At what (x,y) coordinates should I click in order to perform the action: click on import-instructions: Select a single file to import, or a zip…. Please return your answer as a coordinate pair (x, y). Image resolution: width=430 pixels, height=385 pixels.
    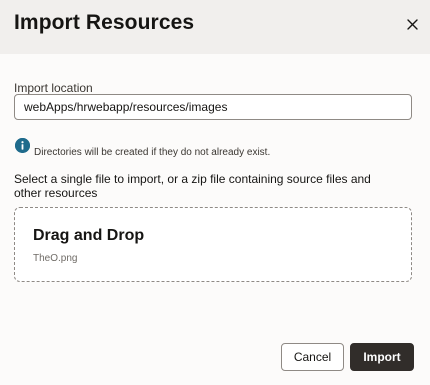
    Looking at the image, I should click on (192, 186).